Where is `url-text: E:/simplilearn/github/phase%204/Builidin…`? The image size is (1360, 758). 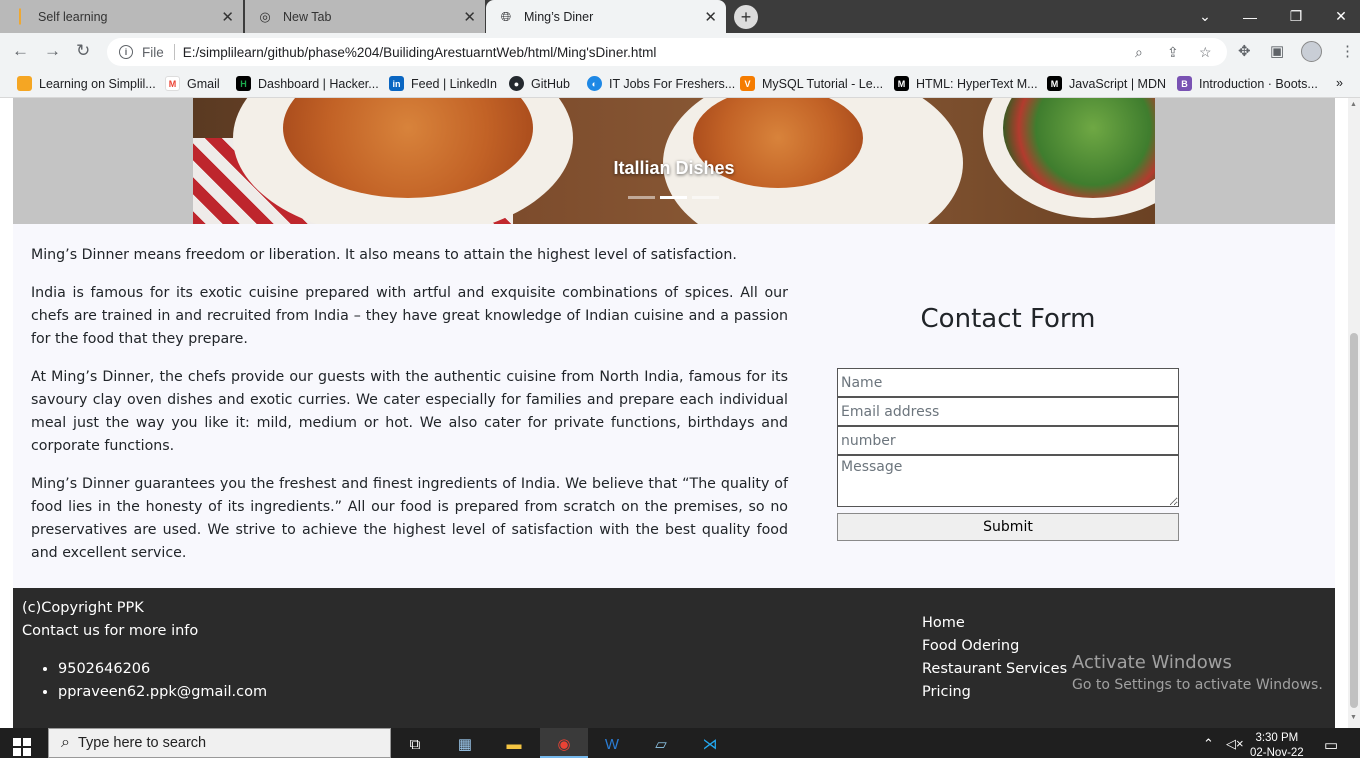 url-text: E:/simplilearn/github/phase%204/Builidin… is located at coordinates (420, 52).